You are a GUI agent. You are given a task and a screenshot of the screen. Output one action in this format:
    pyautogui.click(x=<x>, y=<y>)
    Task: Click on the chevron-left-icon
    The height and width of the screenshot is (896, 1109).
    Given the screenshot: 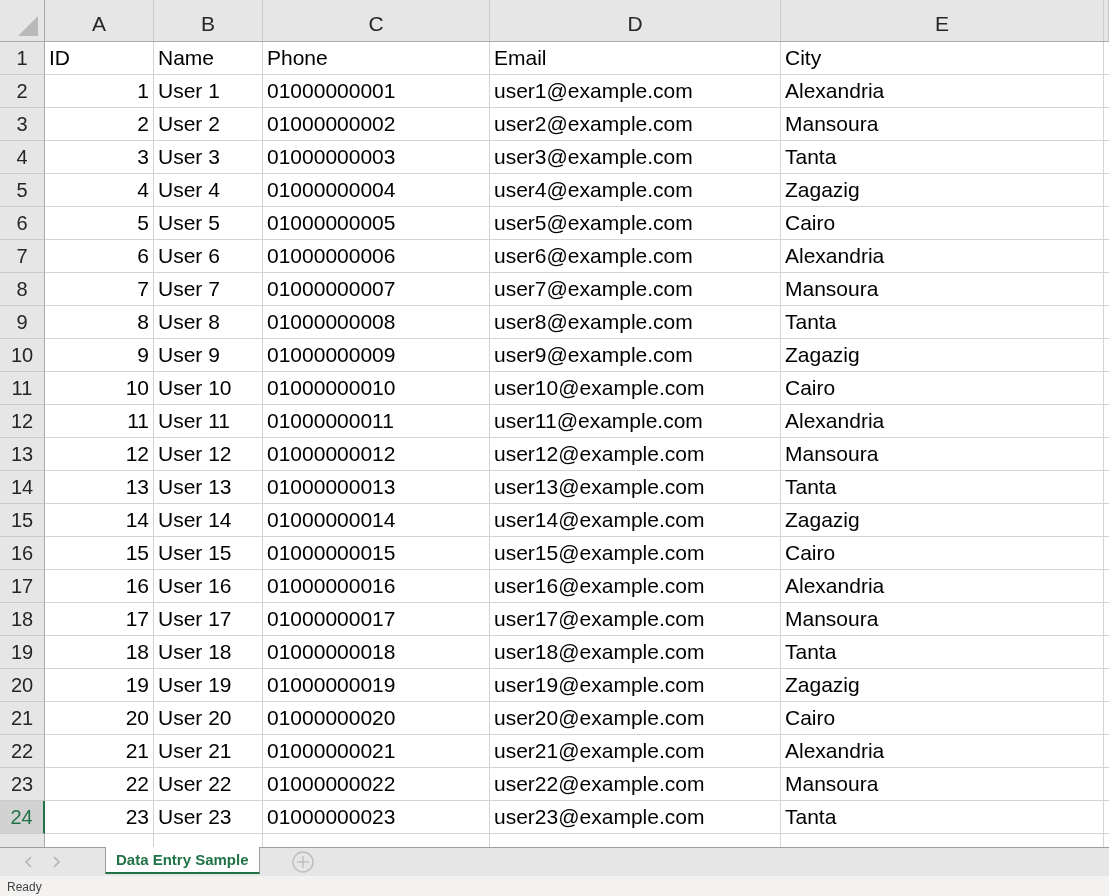 What is the action you would take?
    pyautogui.click(x=28, y=862)
    